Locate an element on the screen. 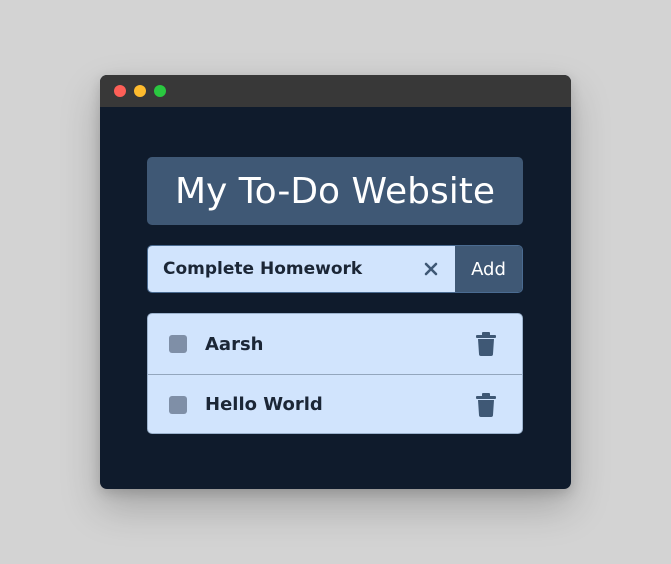 This screenshot has width=671, height=564. clear-icon is located at coordinates (431, 269).